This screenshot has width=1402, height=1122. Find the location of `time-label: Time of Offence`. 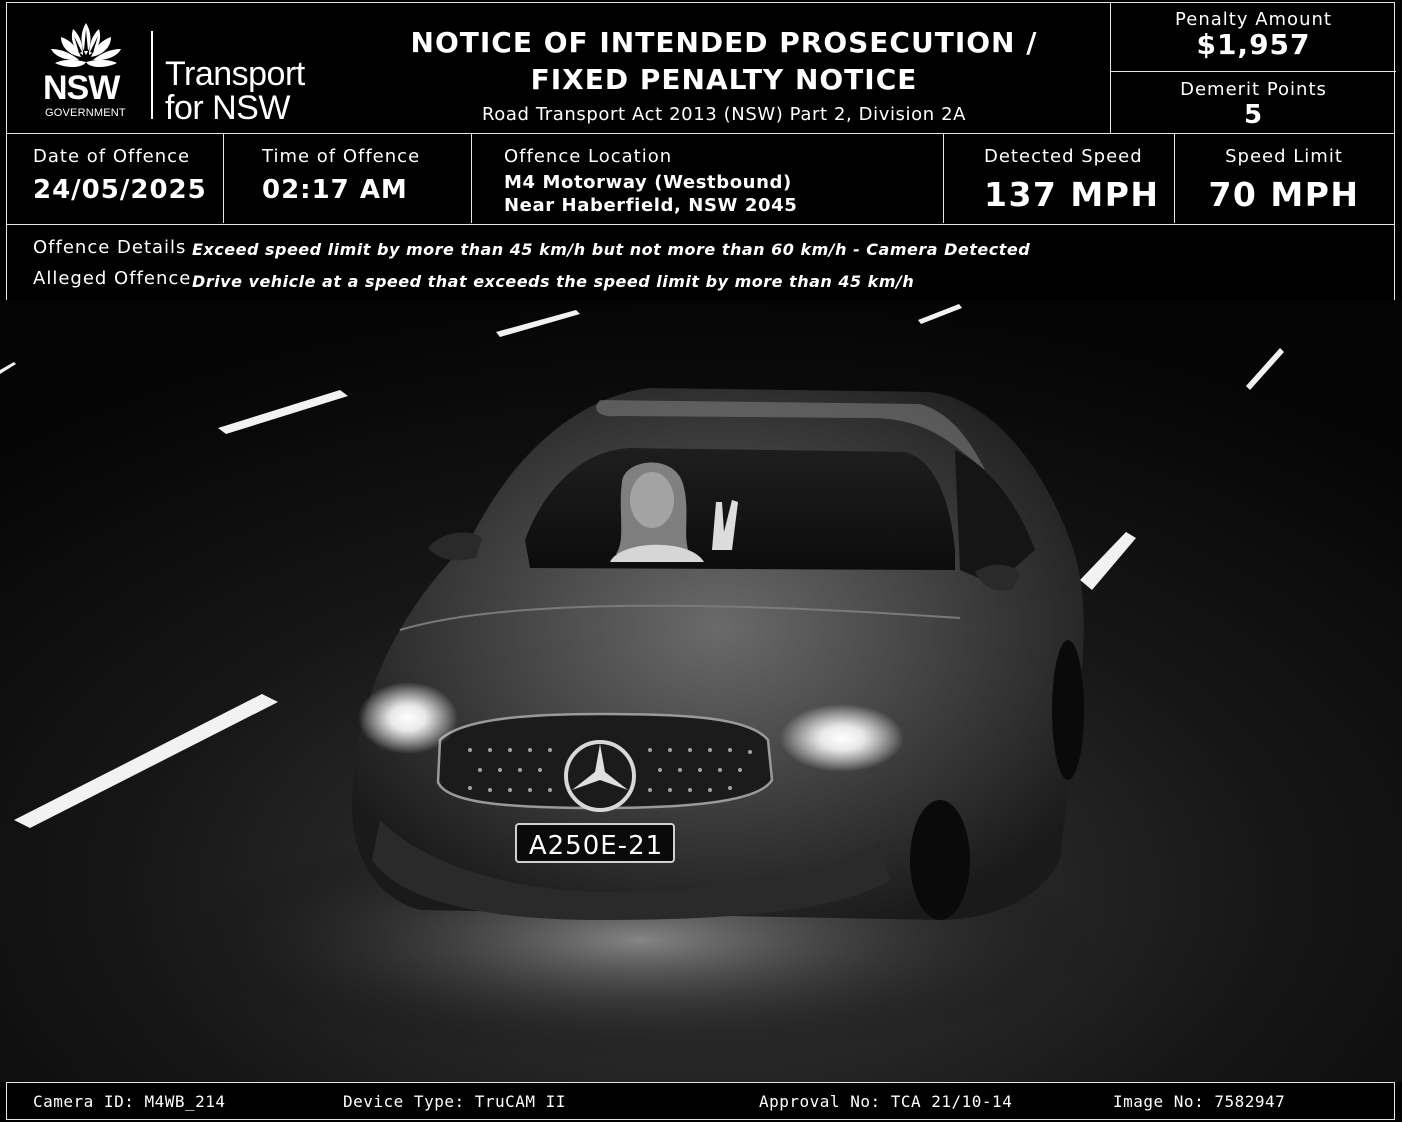

time-label: Time of Offence is located at coordinates (341, 156).